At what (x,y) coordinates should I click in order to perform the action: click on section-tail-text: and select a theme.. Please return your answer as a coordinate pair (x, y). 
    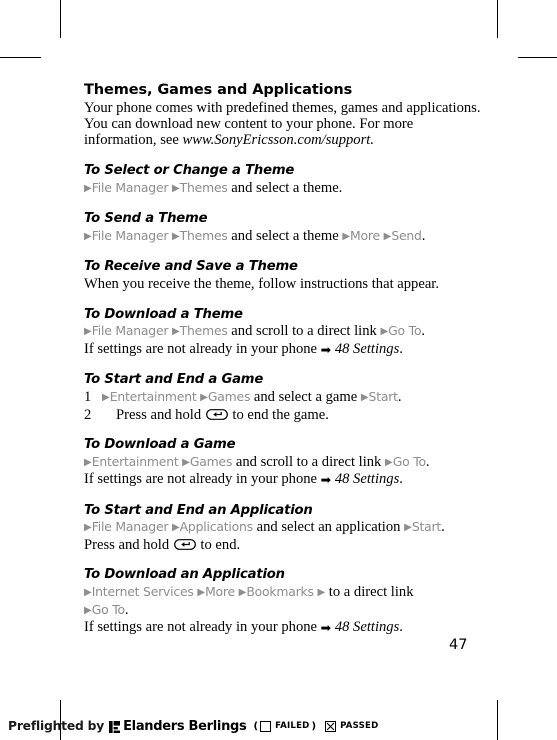
    Looking at the image, I should click on (285, 187).